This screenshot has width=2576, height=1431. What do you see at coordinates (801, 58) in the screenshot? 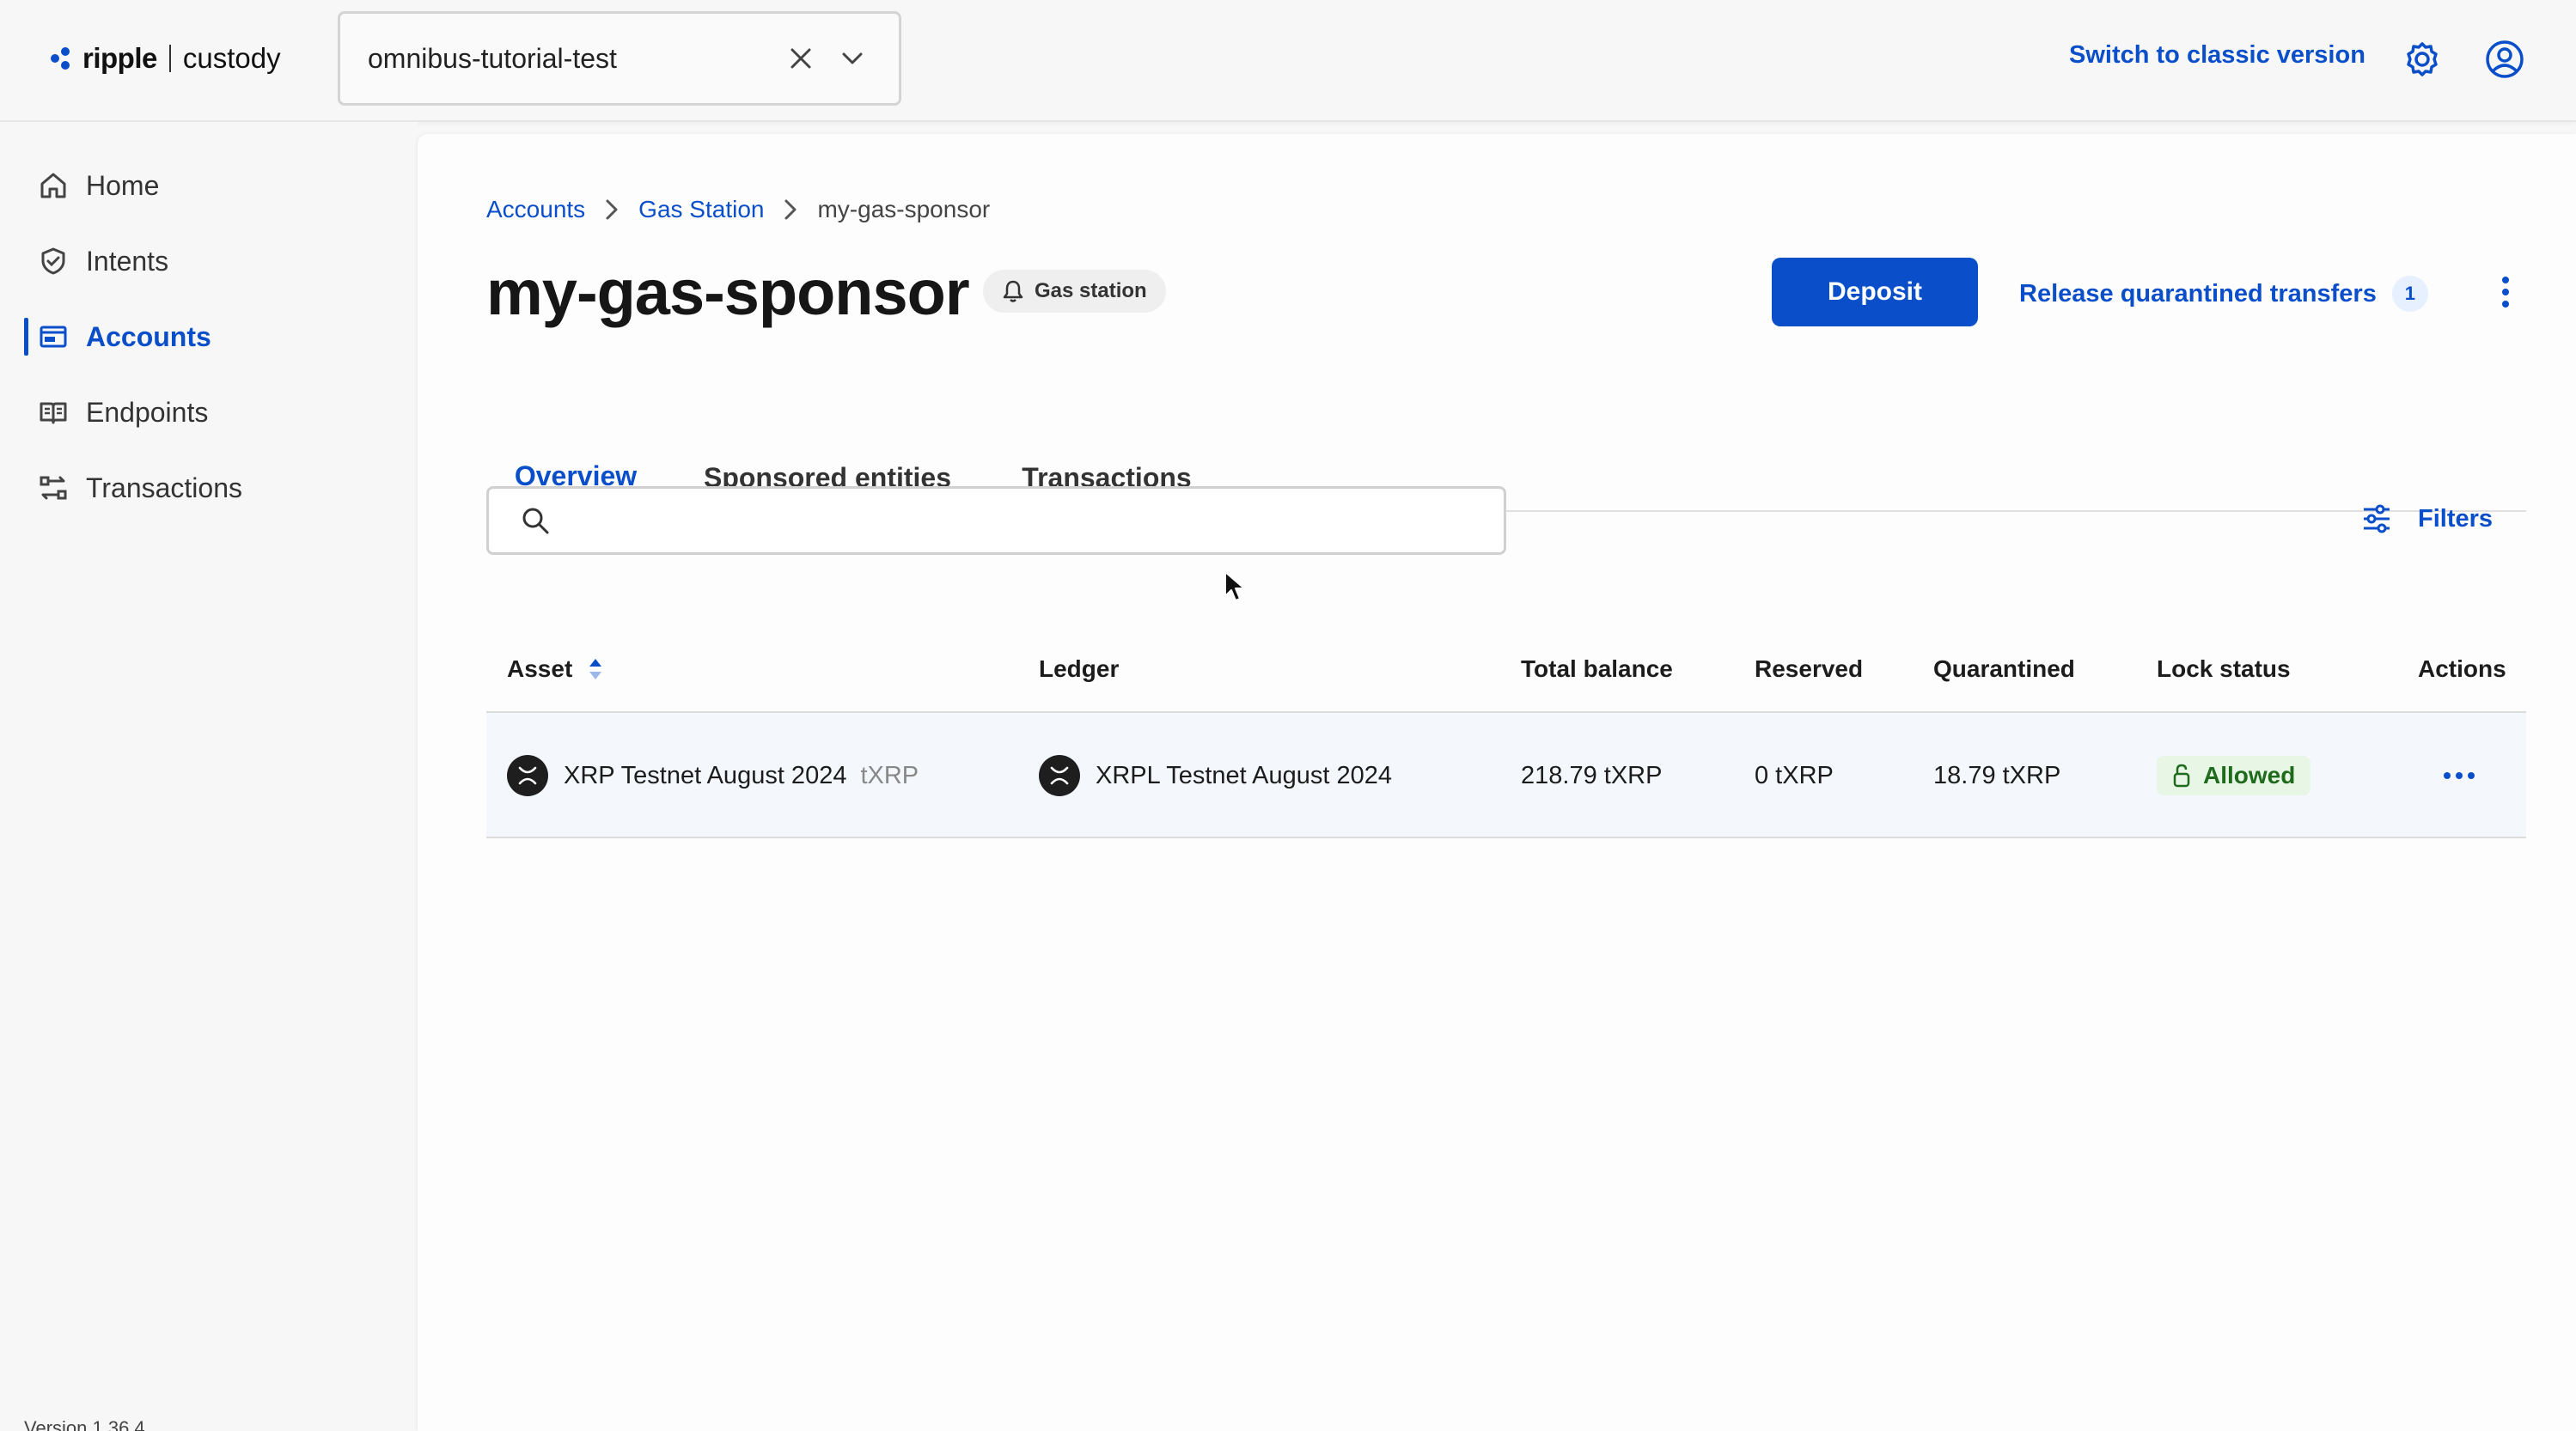
I see `clear-icon` at bounding box center [801, 58].